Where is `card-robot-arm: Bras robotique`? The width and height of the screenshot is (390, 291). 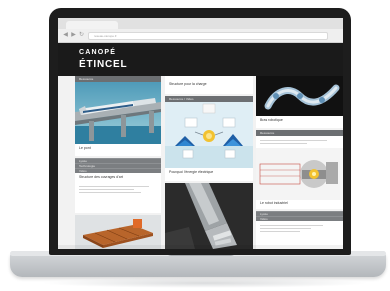
card-robot-arm: Bras robotique is located at coordinates (299, 102).